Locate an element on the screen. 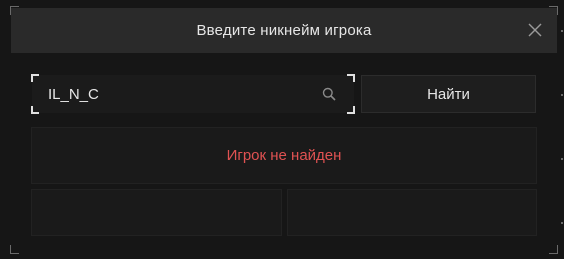 The height and width of the screenshot is (259, 564). dialog-title: Введите никнейм игрока is located at coordinates (284, 30).